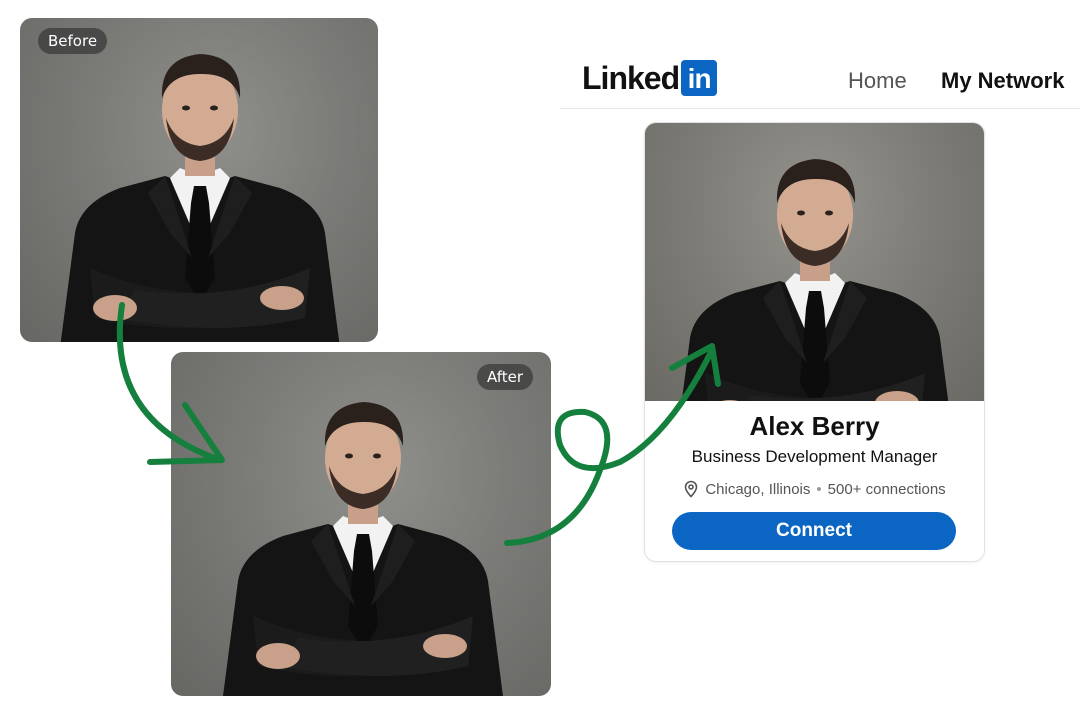 Image resolution: width=1080 pixels, height=720 pixels. What do you see at coordinates (73, 41) in the screenshot?
I see `before-badge: Before` at bounding box center [73, 41].